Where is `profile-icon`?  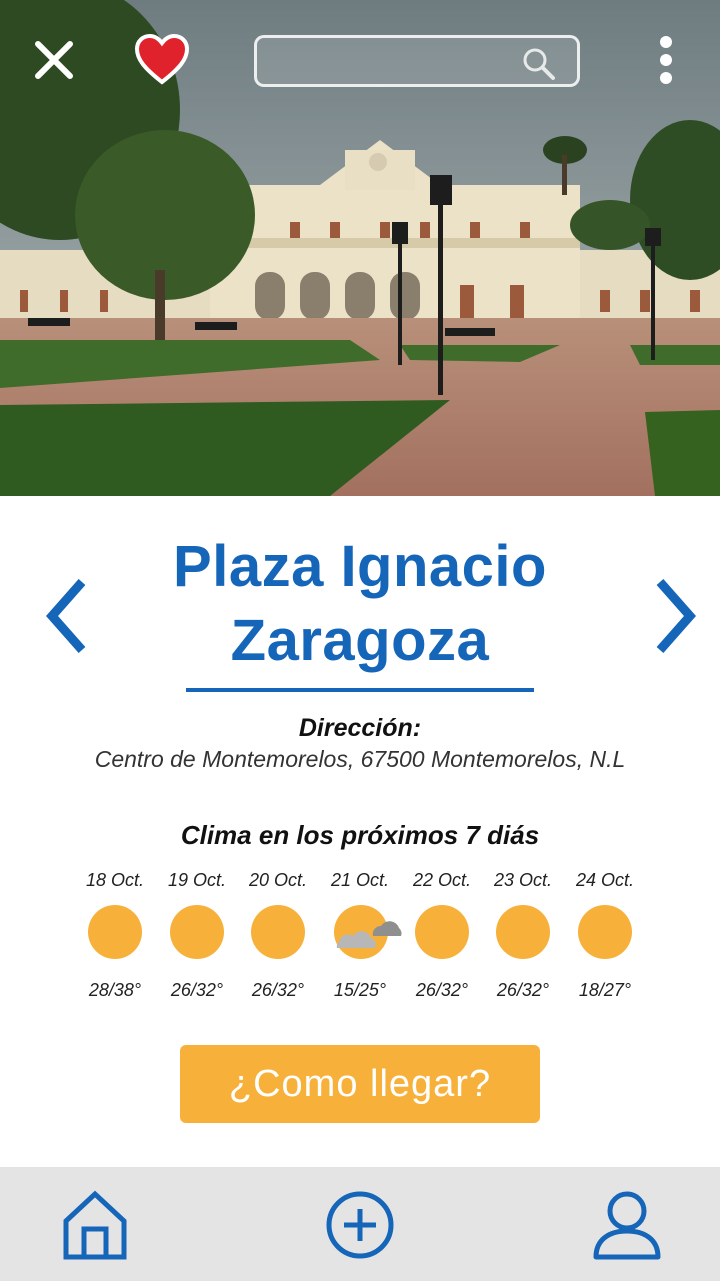
profile-icon is located at coordinates (627, 1225).